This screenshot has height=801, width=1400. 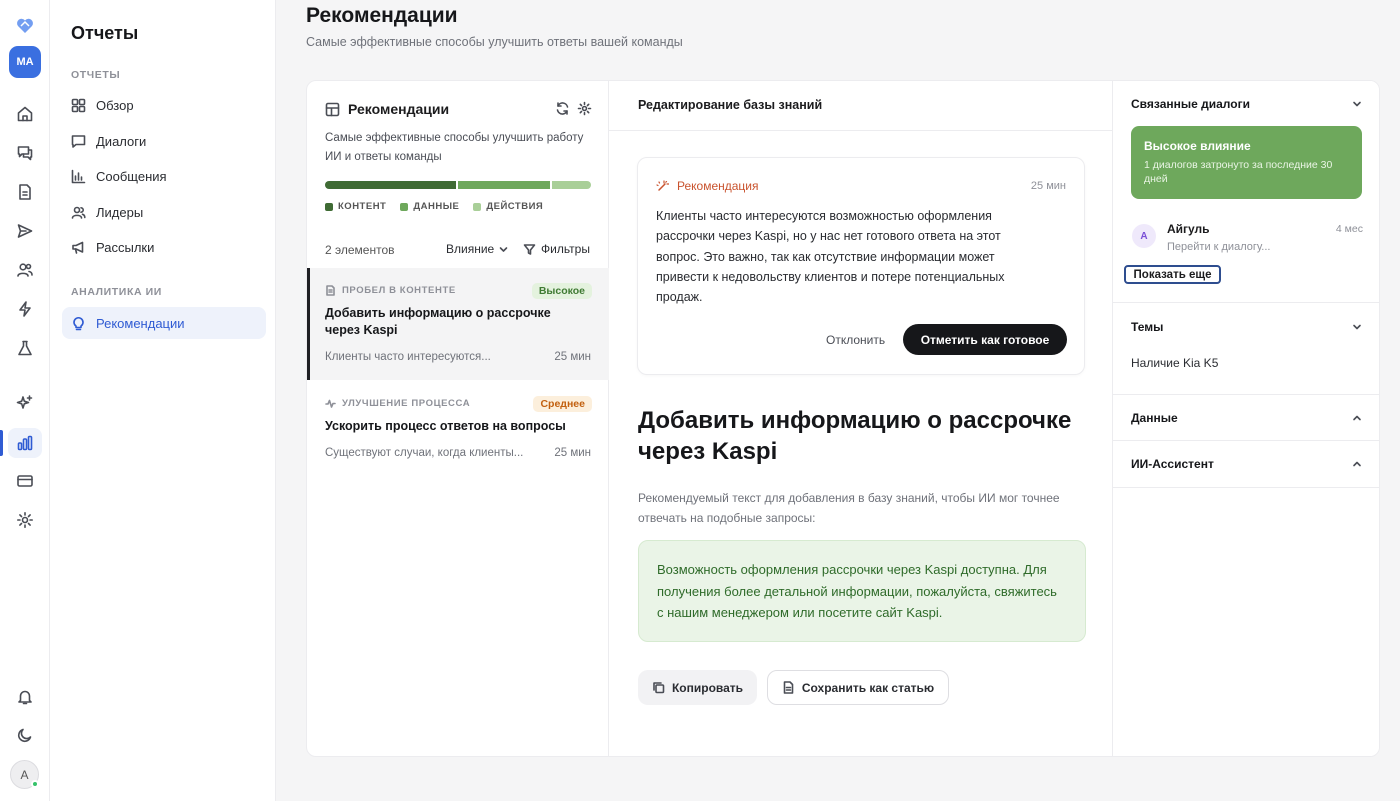 I want to click on nav-item-dialogs: Диалоги, so click(x=164, y=141).